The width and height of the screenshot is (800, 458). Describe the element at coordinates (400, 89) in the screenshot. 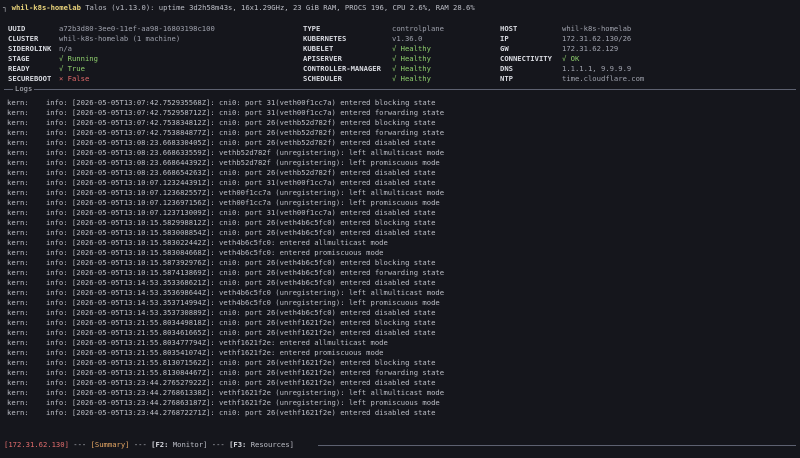

I see `logs-divider` at that location.